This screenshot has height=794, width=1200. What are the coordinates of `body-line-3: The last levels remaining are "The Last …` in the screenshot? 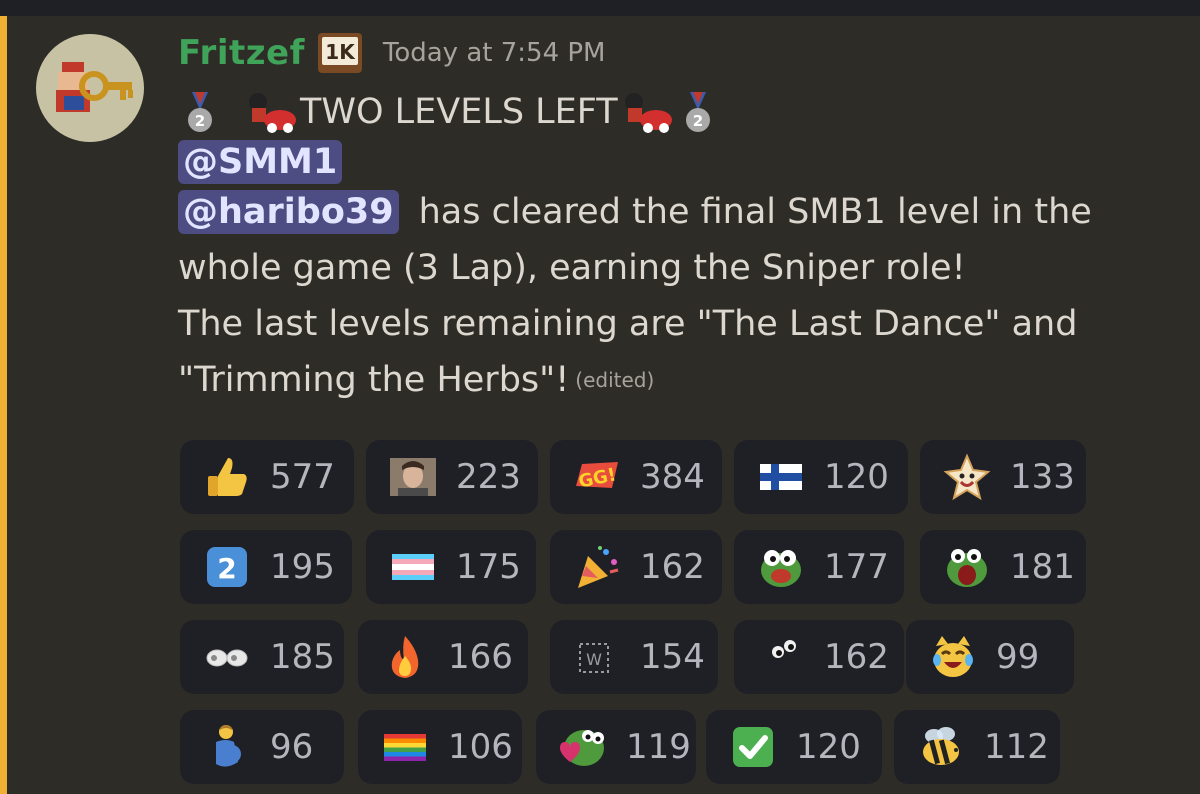 It's located at (628, 324).